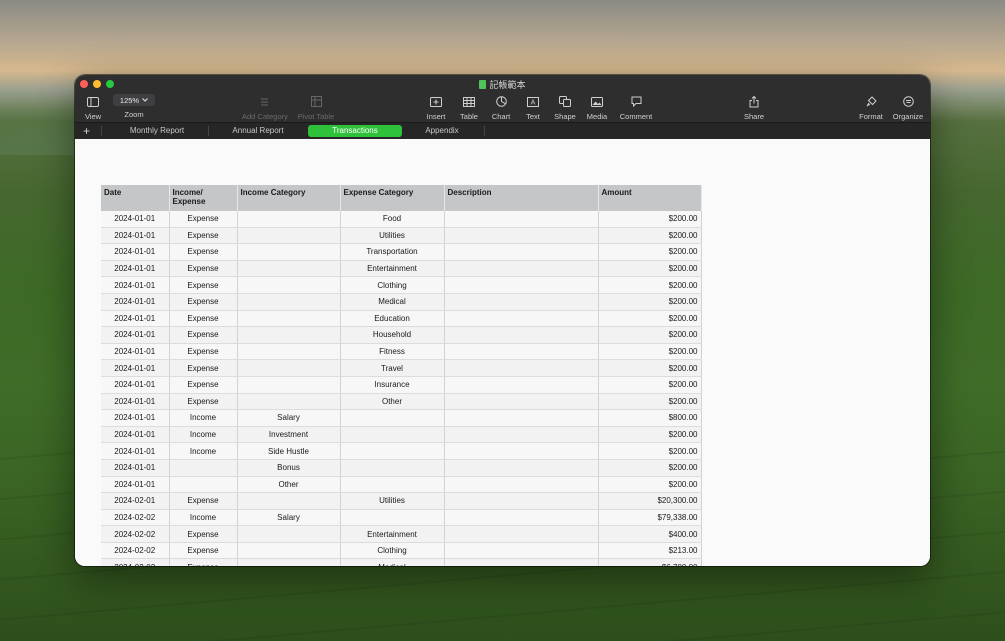  I want to click on organize-button: Organize, so click(908, 108).